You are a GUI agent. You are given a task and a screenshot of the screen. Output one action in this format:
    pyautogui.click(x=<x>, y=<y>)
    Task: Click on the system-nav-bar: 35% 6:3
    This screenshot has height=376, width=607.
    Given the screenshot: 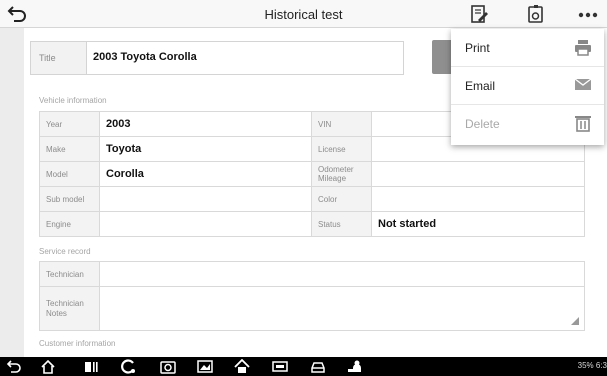 What is the action you would take?
    pyautogui.click(x=303, y=366)
    